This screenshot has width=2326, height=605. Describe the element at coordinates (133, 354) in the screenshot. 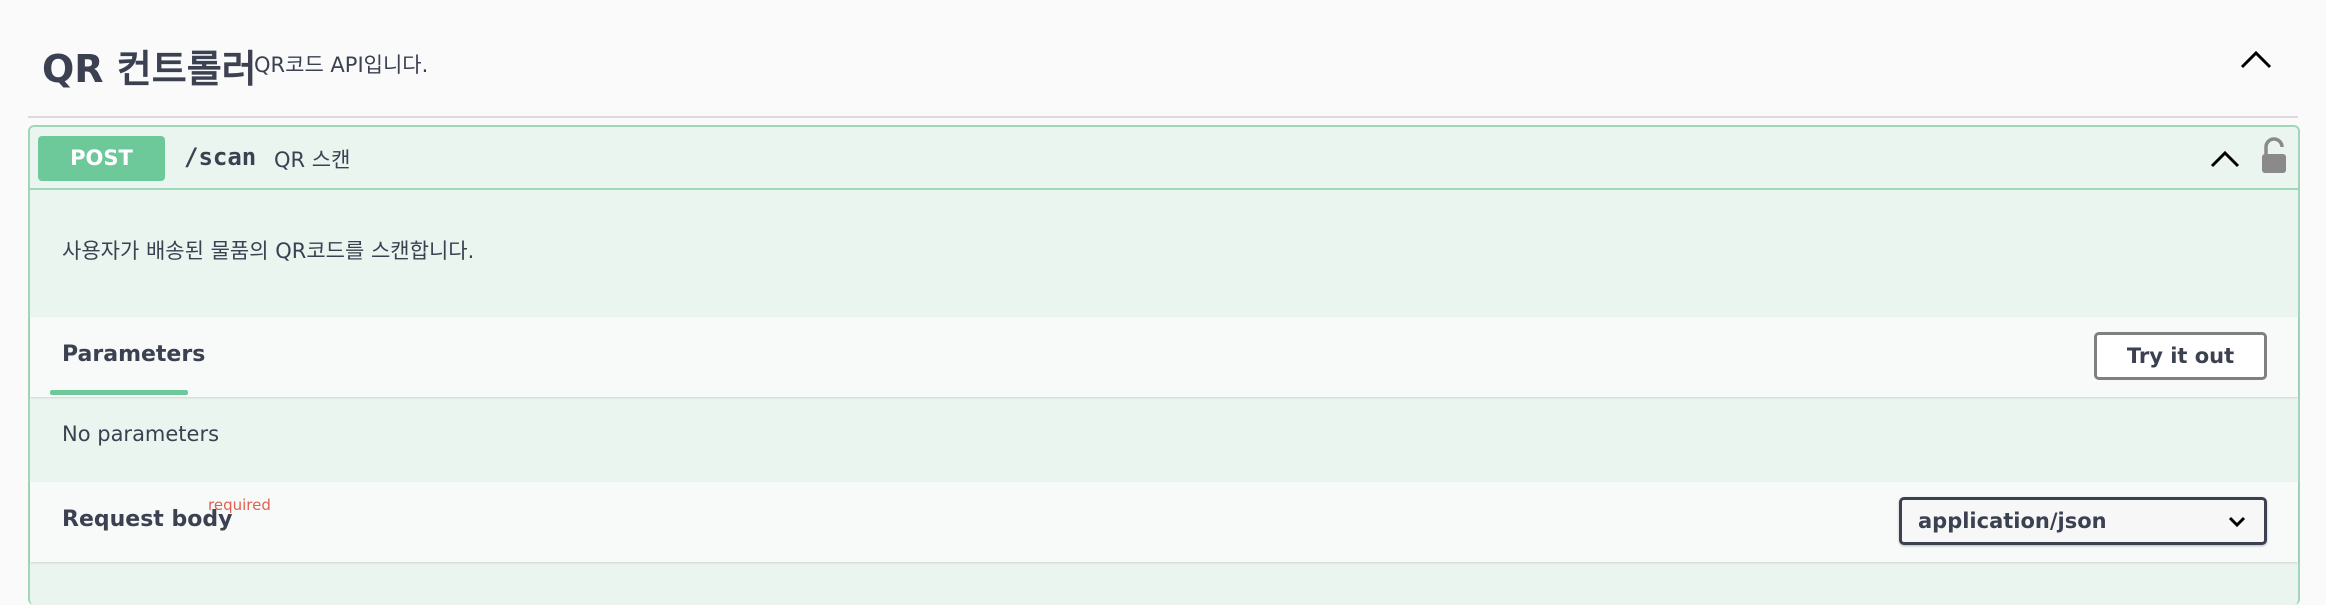

I see `tab-parameters: Parameters` at that location.